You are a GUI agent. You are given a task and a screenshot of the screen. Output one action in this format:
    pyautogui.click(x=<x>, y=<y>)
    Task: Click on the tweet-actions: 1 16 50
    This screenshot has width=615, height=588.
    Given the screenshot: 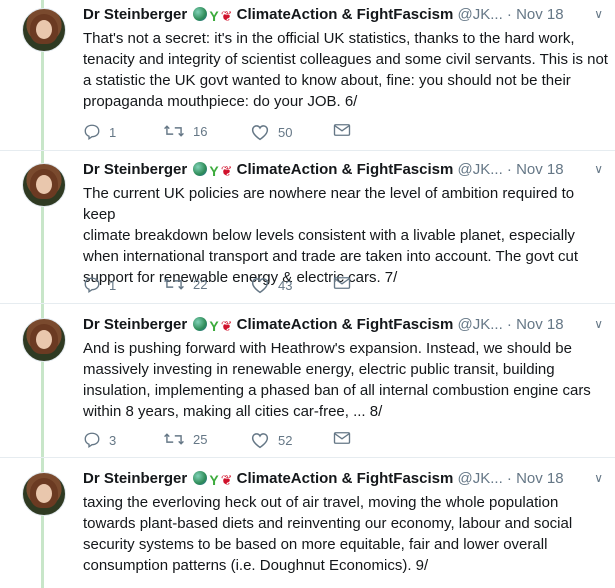 What is the action you would take?
    pyautogui.click(x=233, y=133)
    